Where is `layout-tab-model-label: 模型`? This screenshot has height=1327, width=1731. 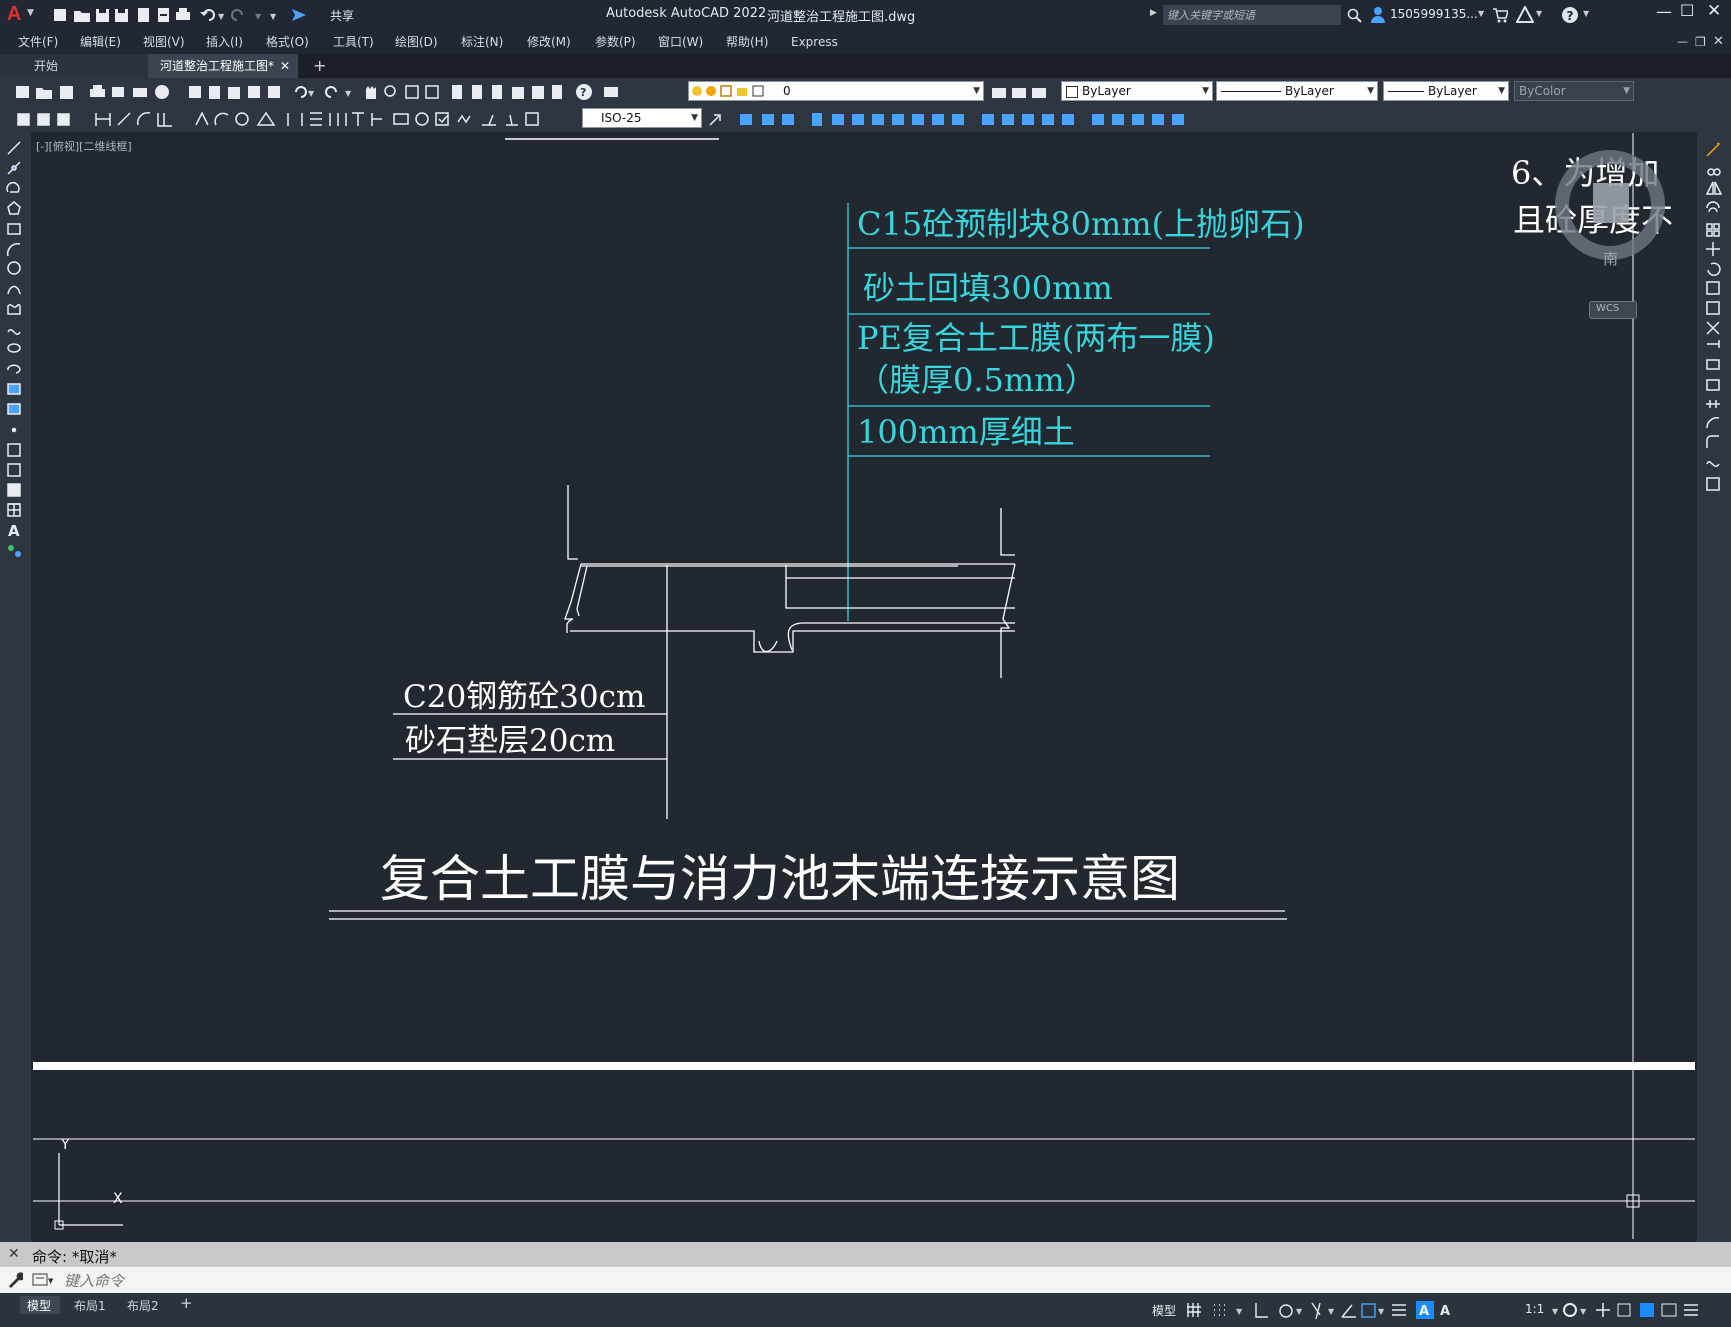
layout-tab-model-label: 模型 is located at coordinates (39, 1306).